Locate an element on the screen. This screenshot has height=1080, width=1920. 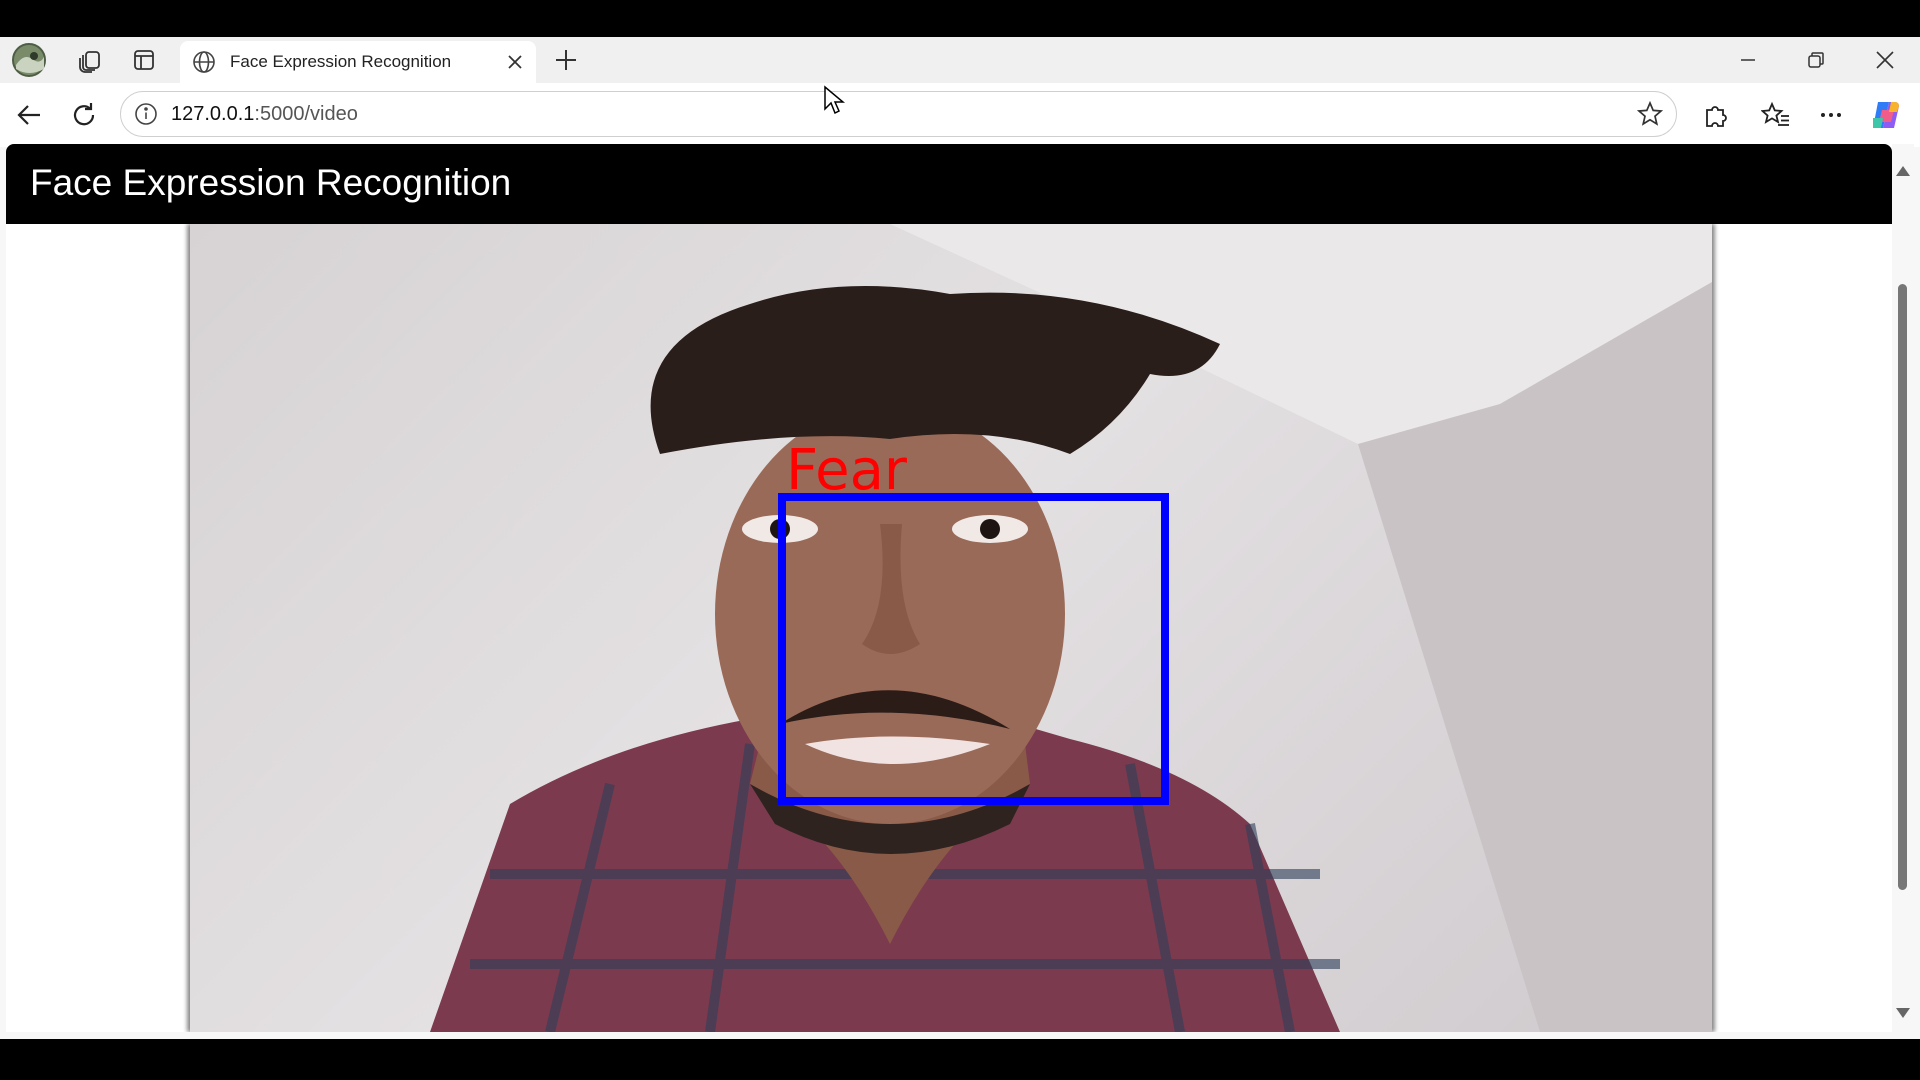
minimize-button is located at coordinates (1748, 60).